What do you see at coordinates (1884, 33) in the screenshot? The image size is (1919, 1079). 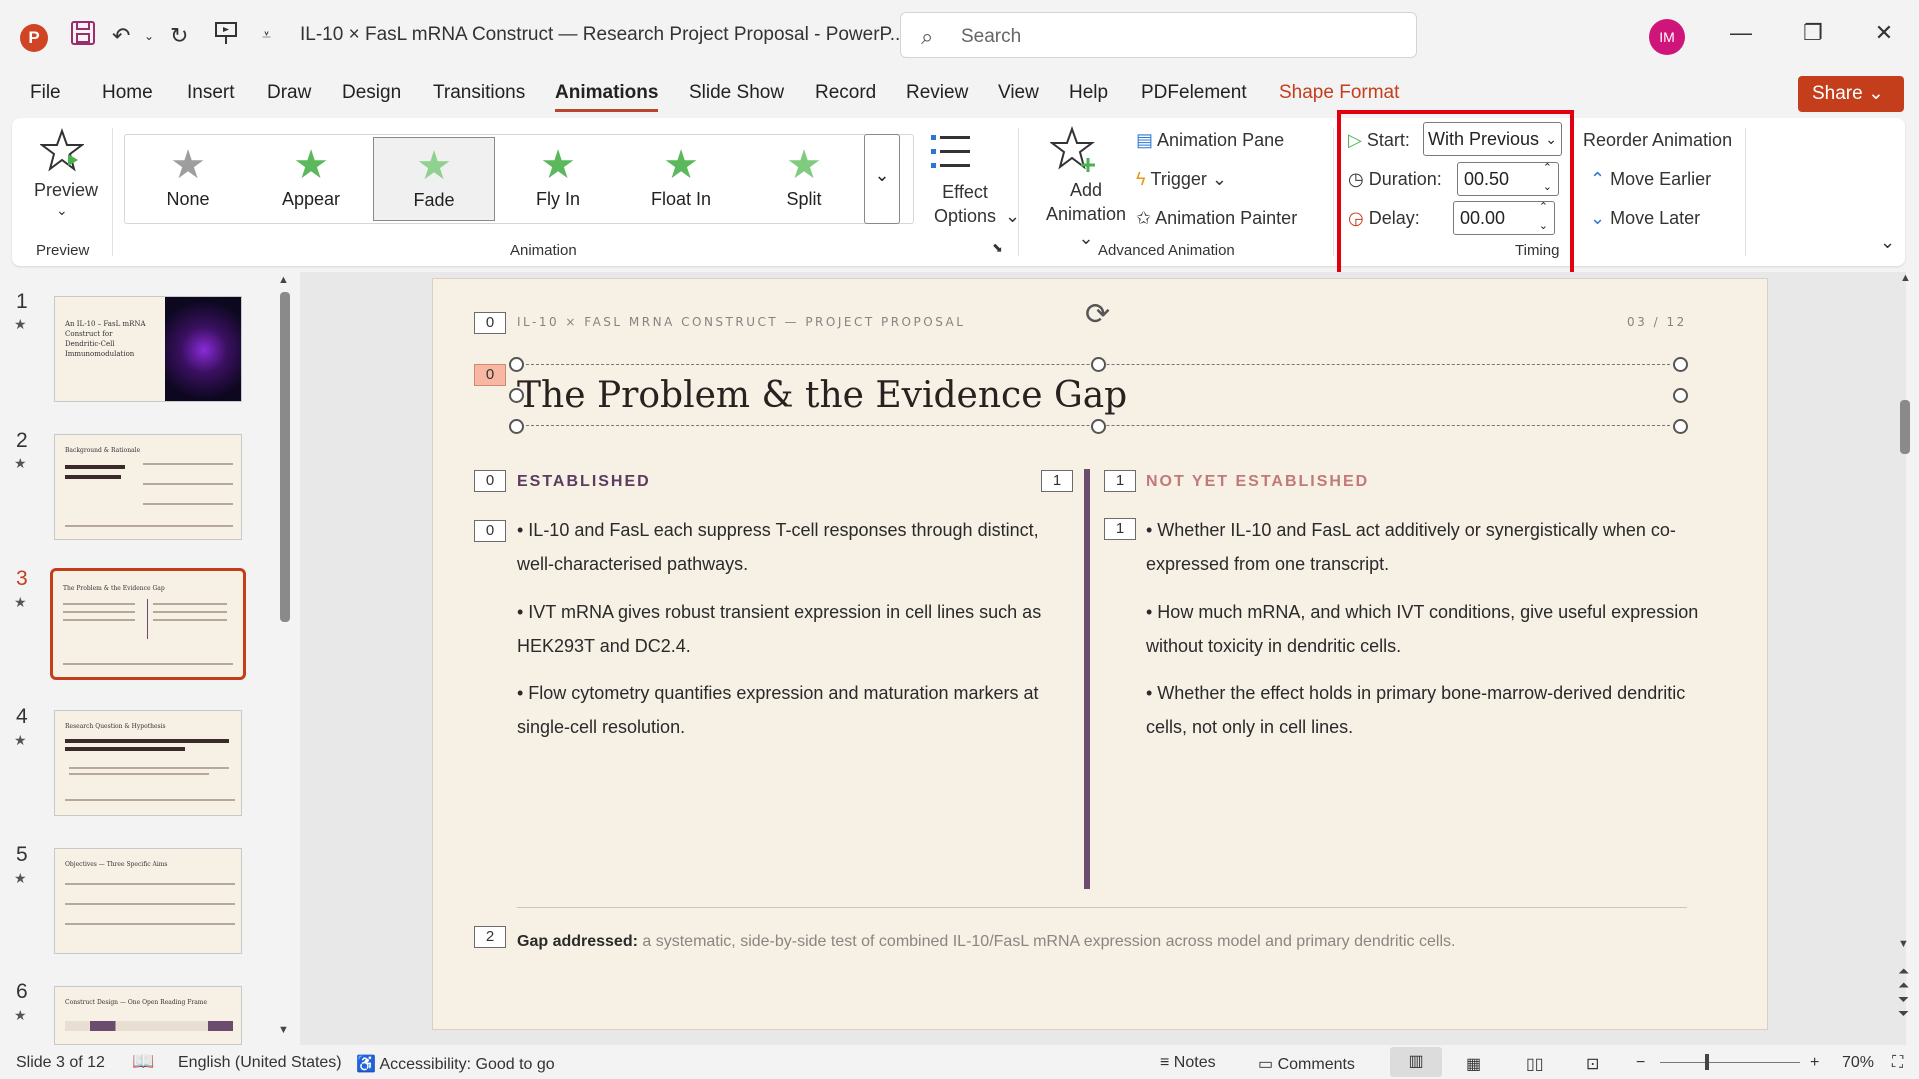 I see `close-icon: ✕` at bounding box center [1884, 33].